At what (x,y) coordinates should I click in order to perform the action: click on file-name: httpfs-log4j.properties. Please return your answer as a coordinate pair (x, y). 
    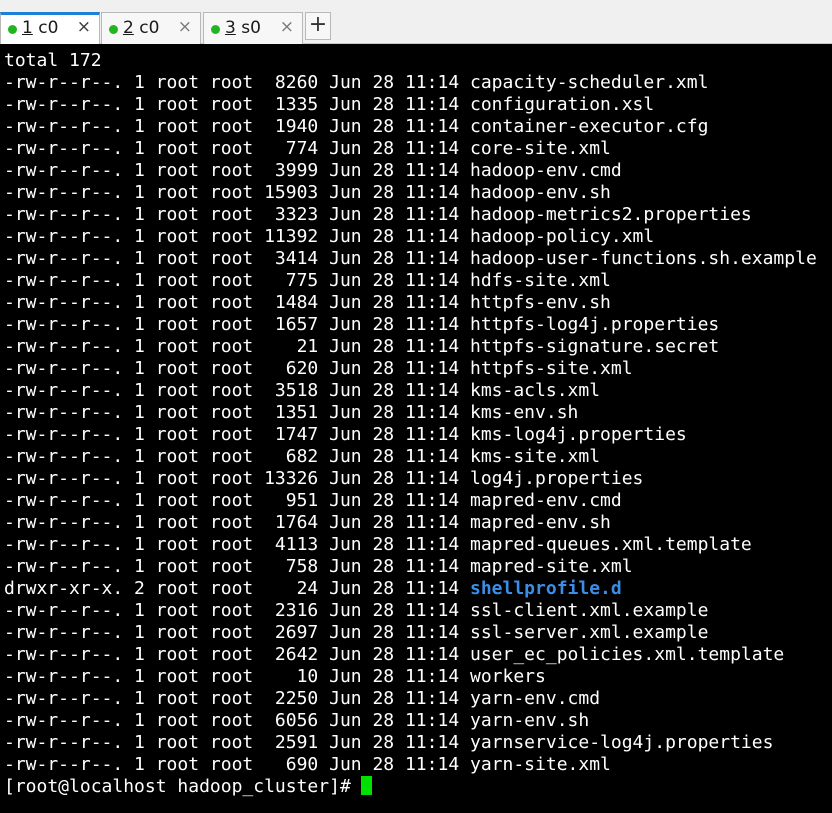
    Looking at the image, I should click on (595, 324).